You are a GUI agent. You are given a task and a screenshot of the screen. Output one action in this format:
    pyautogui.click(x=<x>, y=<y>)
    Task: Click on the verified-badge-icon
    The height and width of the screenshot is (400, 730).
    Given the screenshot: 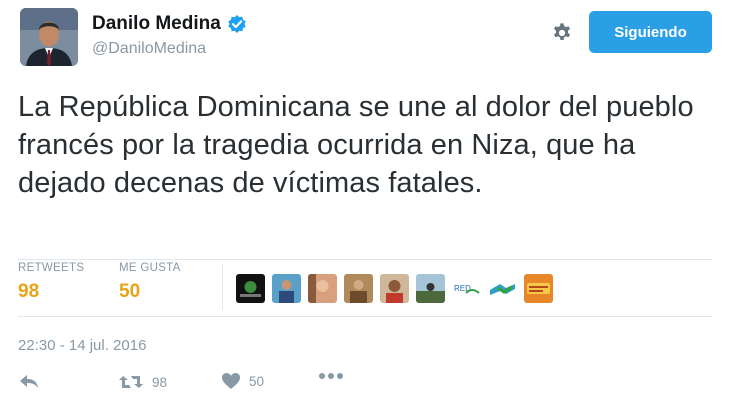 What is the action you would take?
    pyautogui.click(x=237, y=24)
    